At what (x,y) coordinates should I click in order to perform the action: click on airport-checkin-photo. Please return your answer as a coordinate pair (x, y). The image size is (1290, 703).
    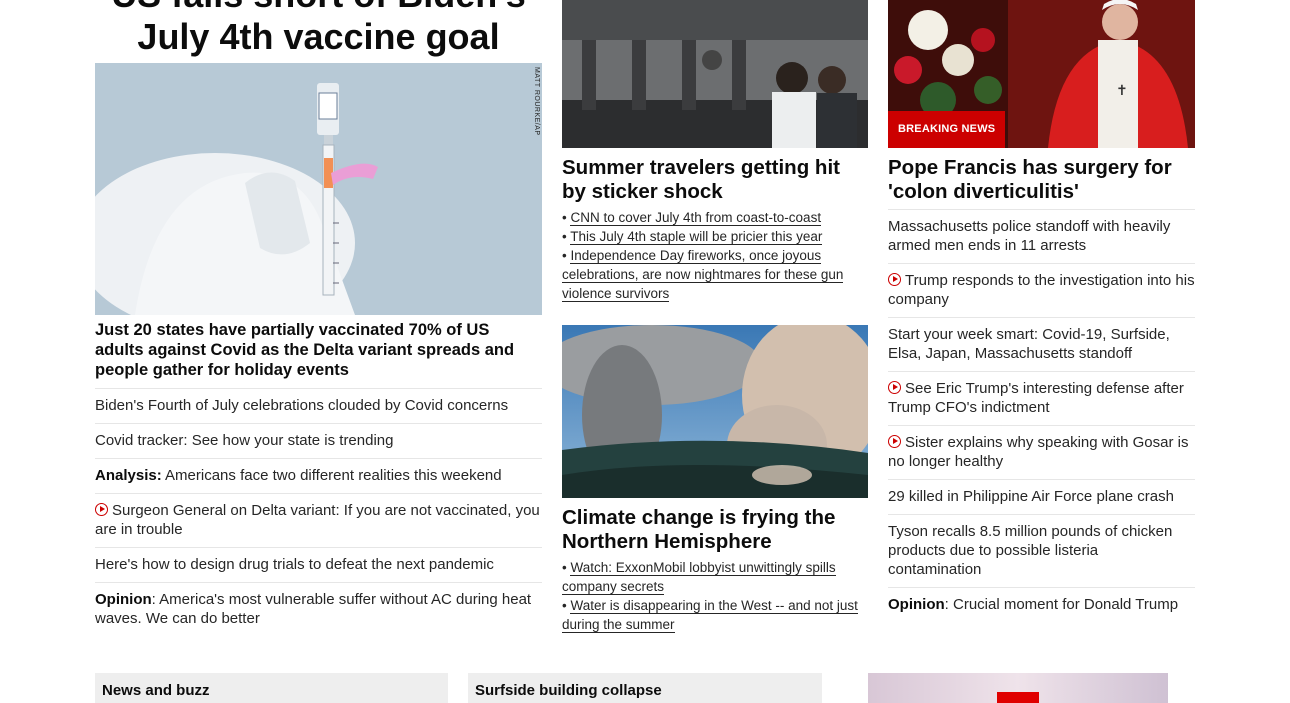
    Looking at the image, I should click on (715, 74).